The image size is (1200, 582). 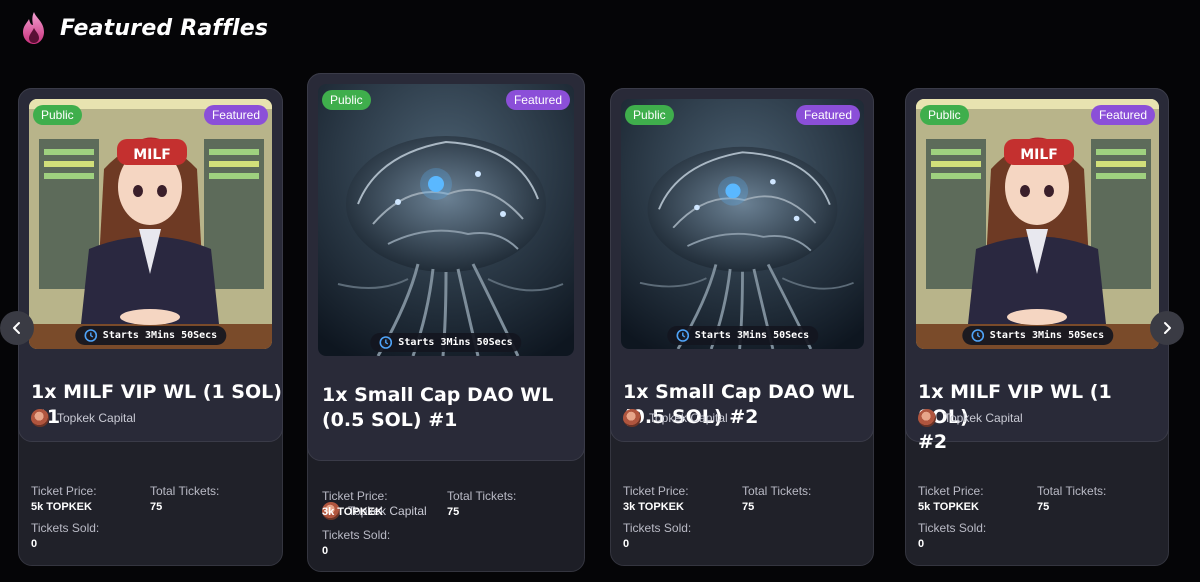 What do you see at coordinates (390, 420) in the screenshot?
I see `raffle-title-line: (0.5 SOL) #1` at bounding box center [390, 420].